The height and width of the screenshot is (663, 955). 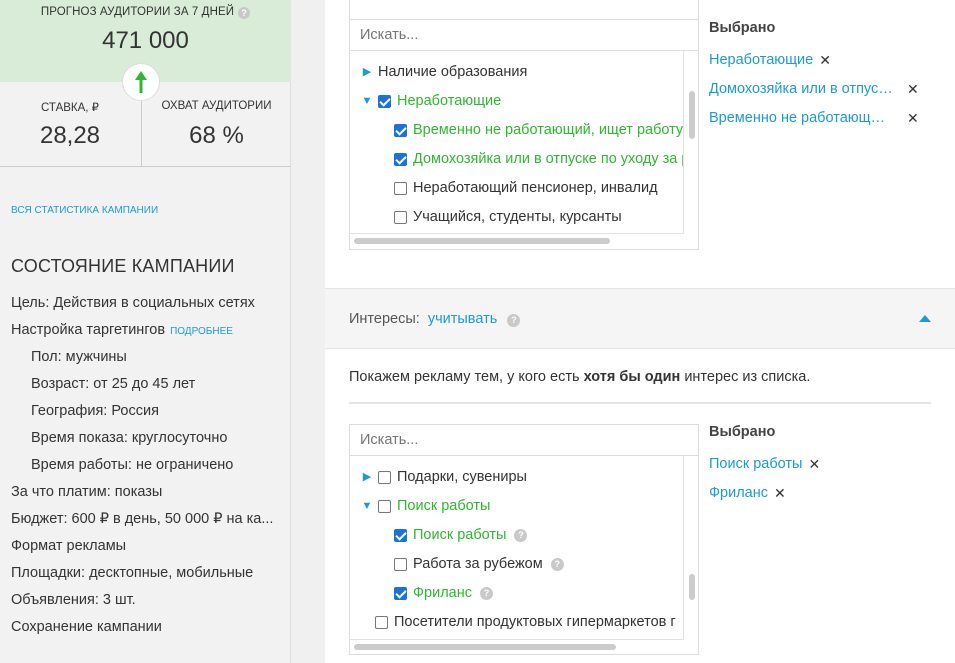 What do you see at coordinates (829, 499) in the screenshot?
I see `selected-item: Фриланс ✕` at bounding box center [829, 499].